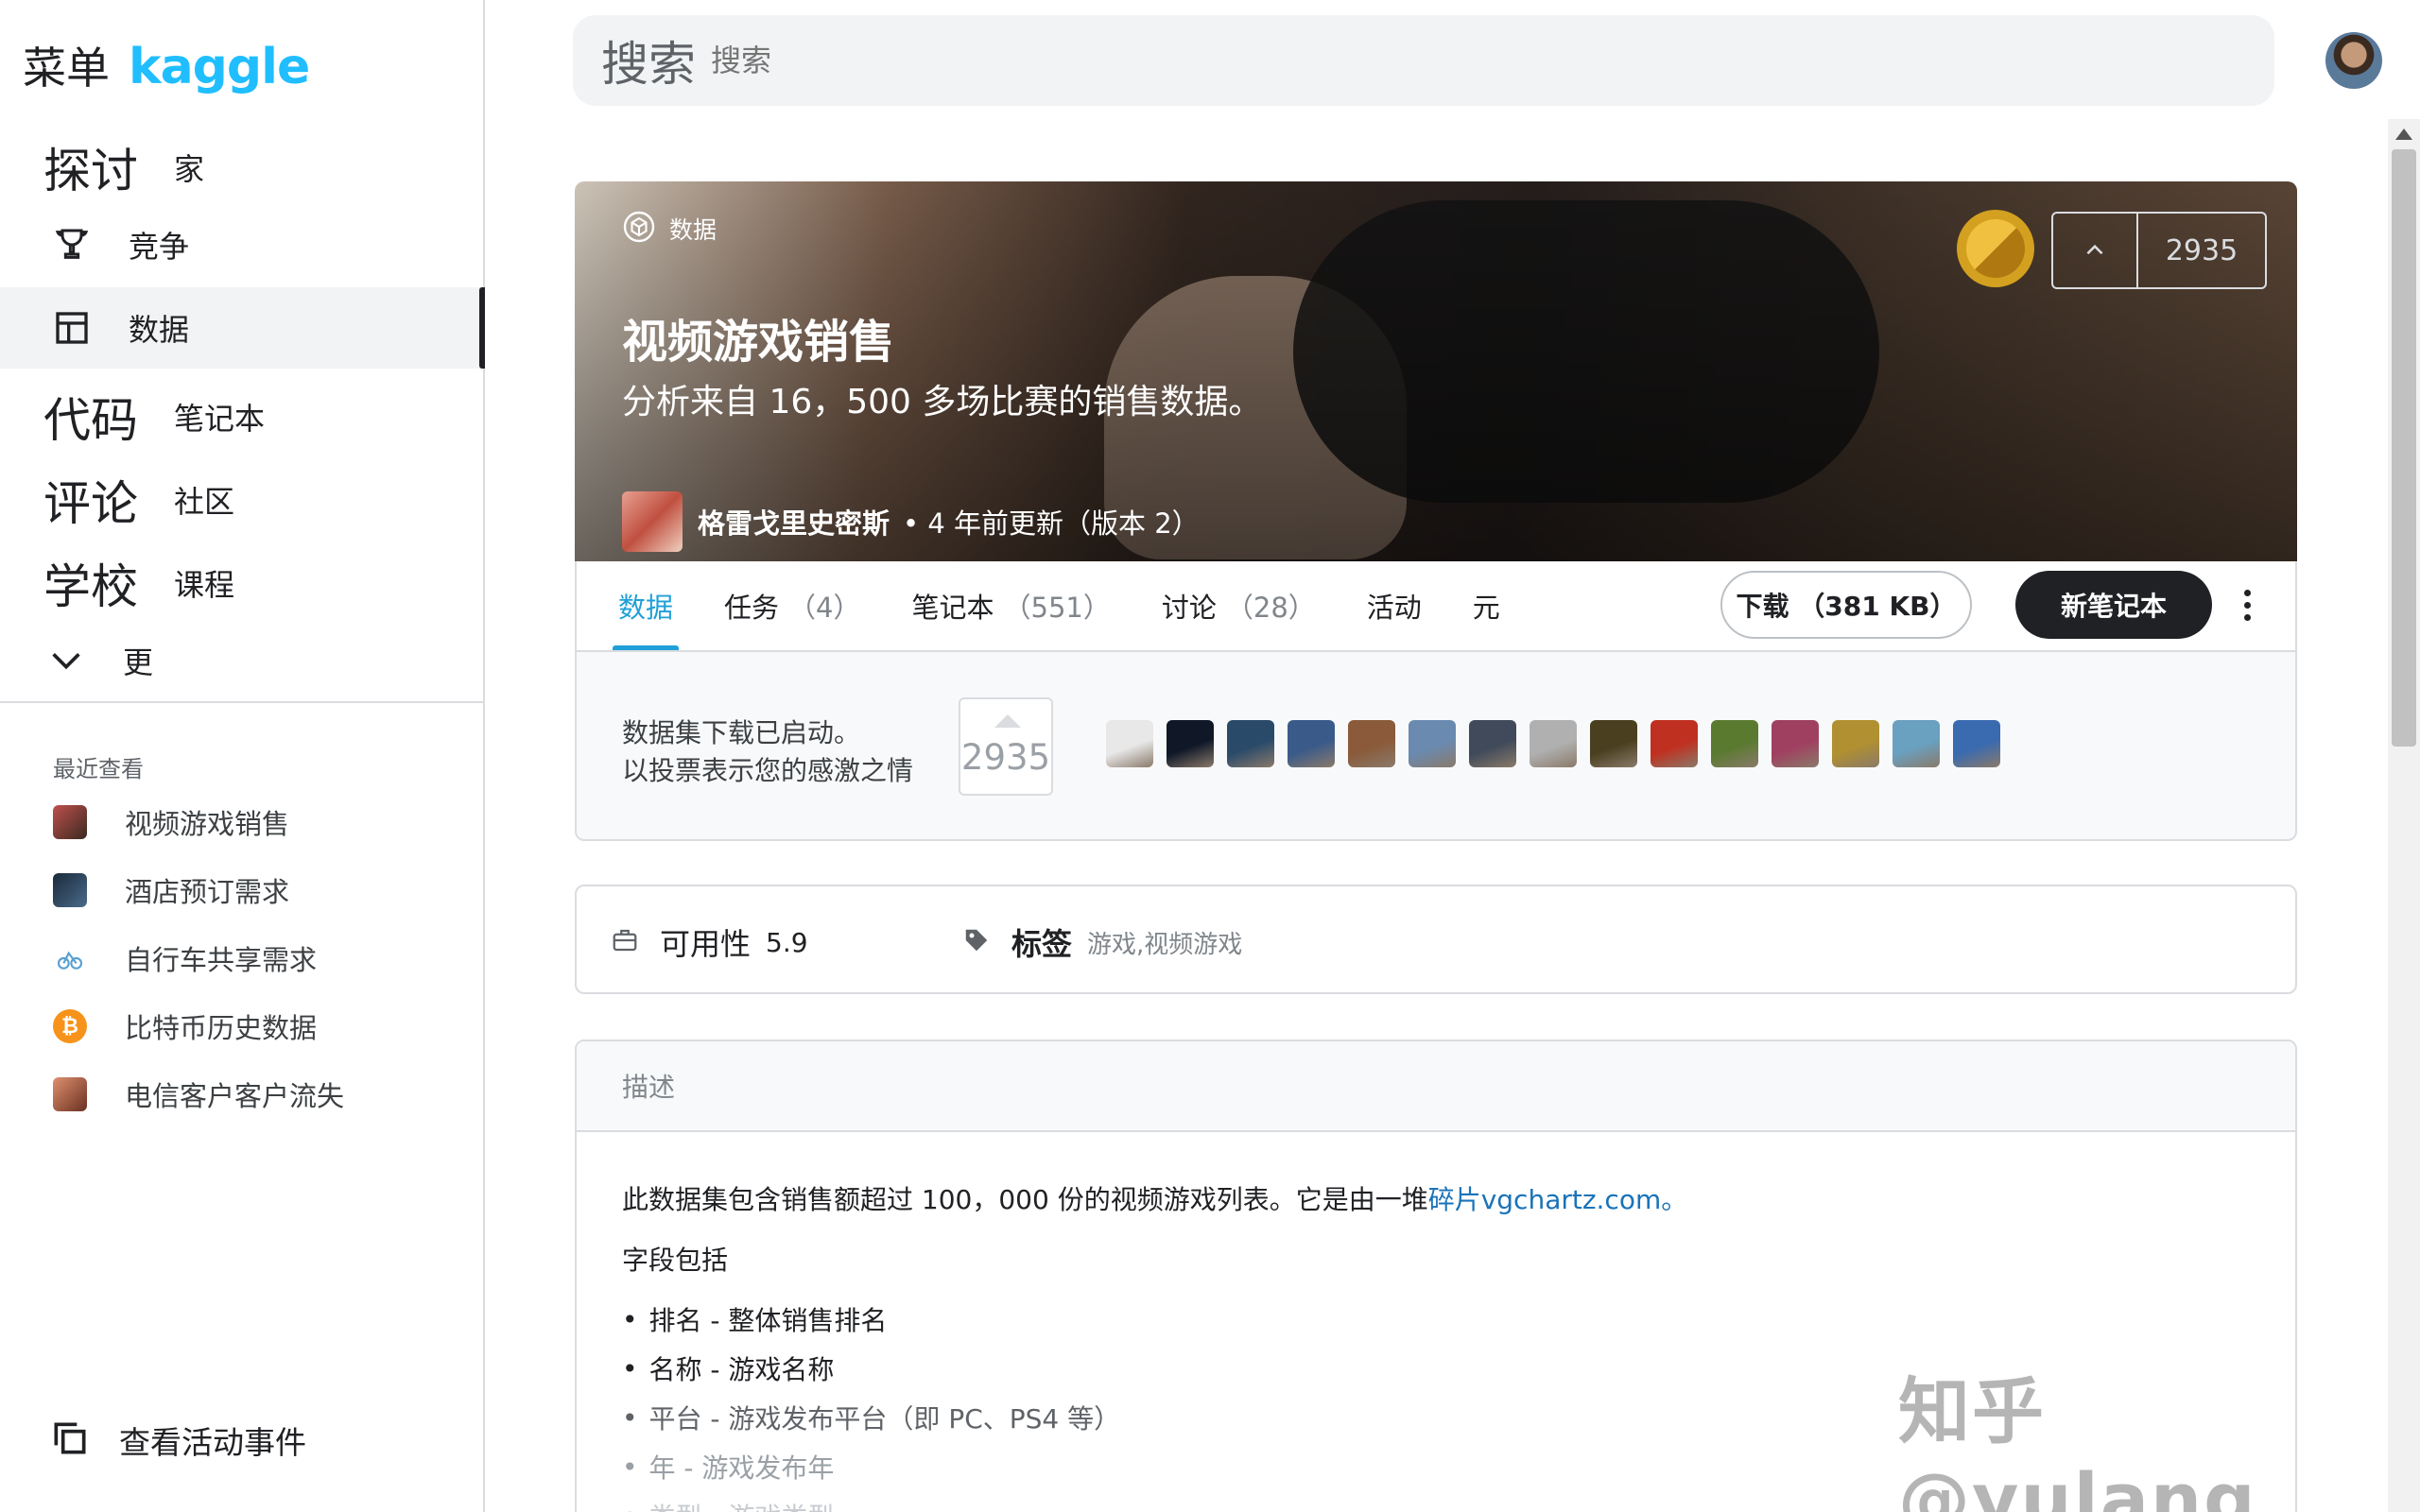 This screenshot has height=1512, width=2420. Describe the element at coordinates (66, 660) in the screenshot. I see `chevron-down-icon` at that location.